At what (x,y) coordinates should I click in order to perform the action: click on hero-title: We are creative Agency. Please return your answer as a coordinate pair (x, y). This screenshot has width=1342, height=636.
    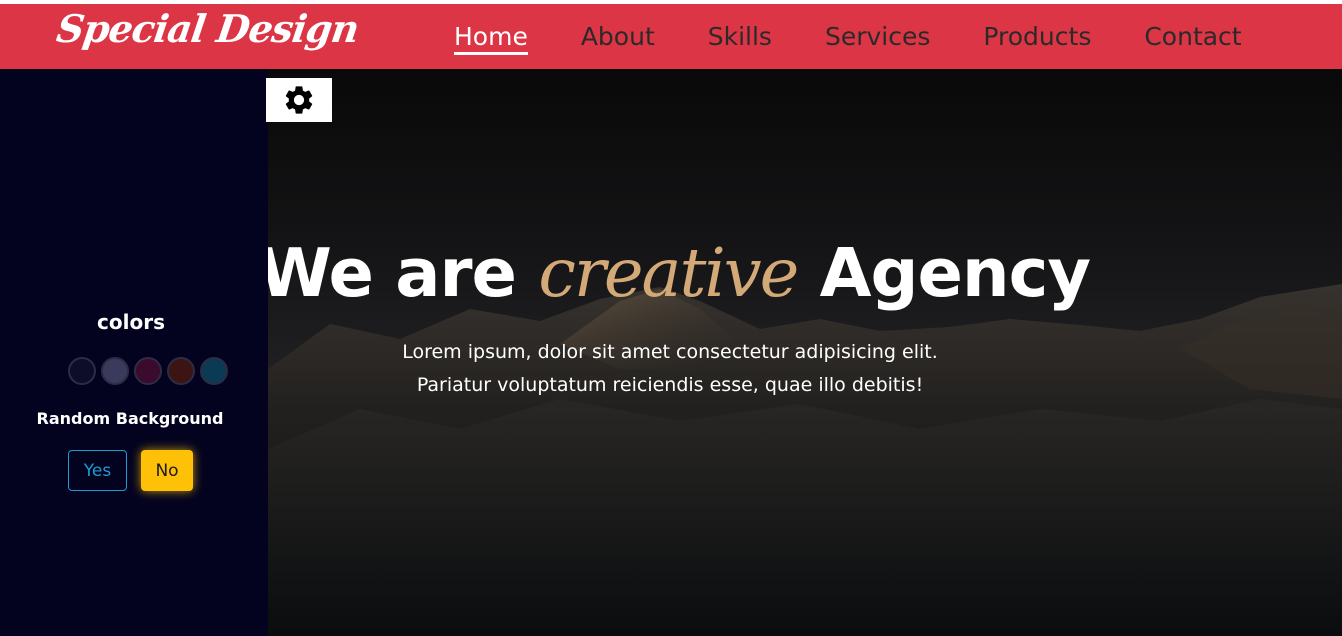
    Looking at the image, I should click on (674, 273).